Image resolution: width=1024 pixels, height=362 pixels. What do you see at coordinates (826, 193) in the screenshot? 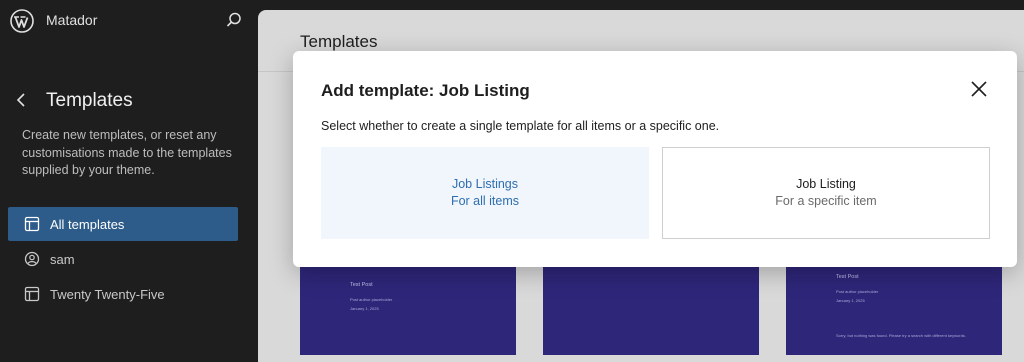
I see `option-specific-item: Job Listing For a specific item` at bounding box center [826, 193].